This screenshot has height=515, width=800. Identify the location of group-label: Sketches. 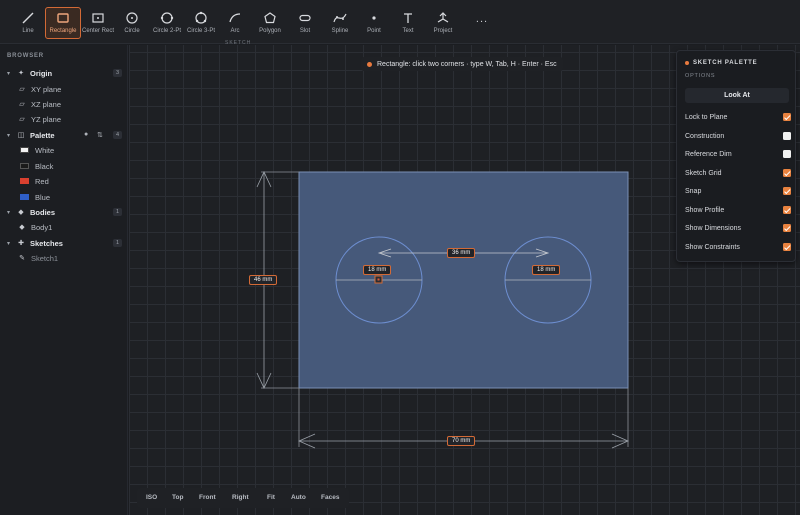
(46, 243).